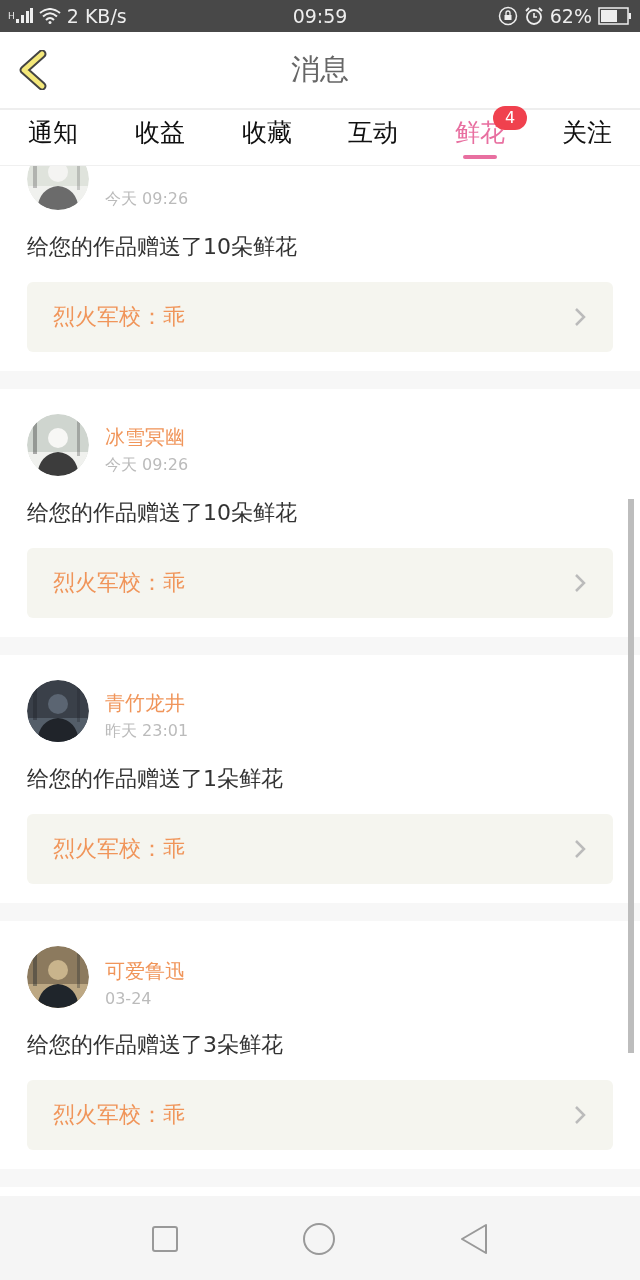  What do you see at coordinates (23, 16) in the screenshot?
I see `signal-icon` at bounding box center [23, 16].